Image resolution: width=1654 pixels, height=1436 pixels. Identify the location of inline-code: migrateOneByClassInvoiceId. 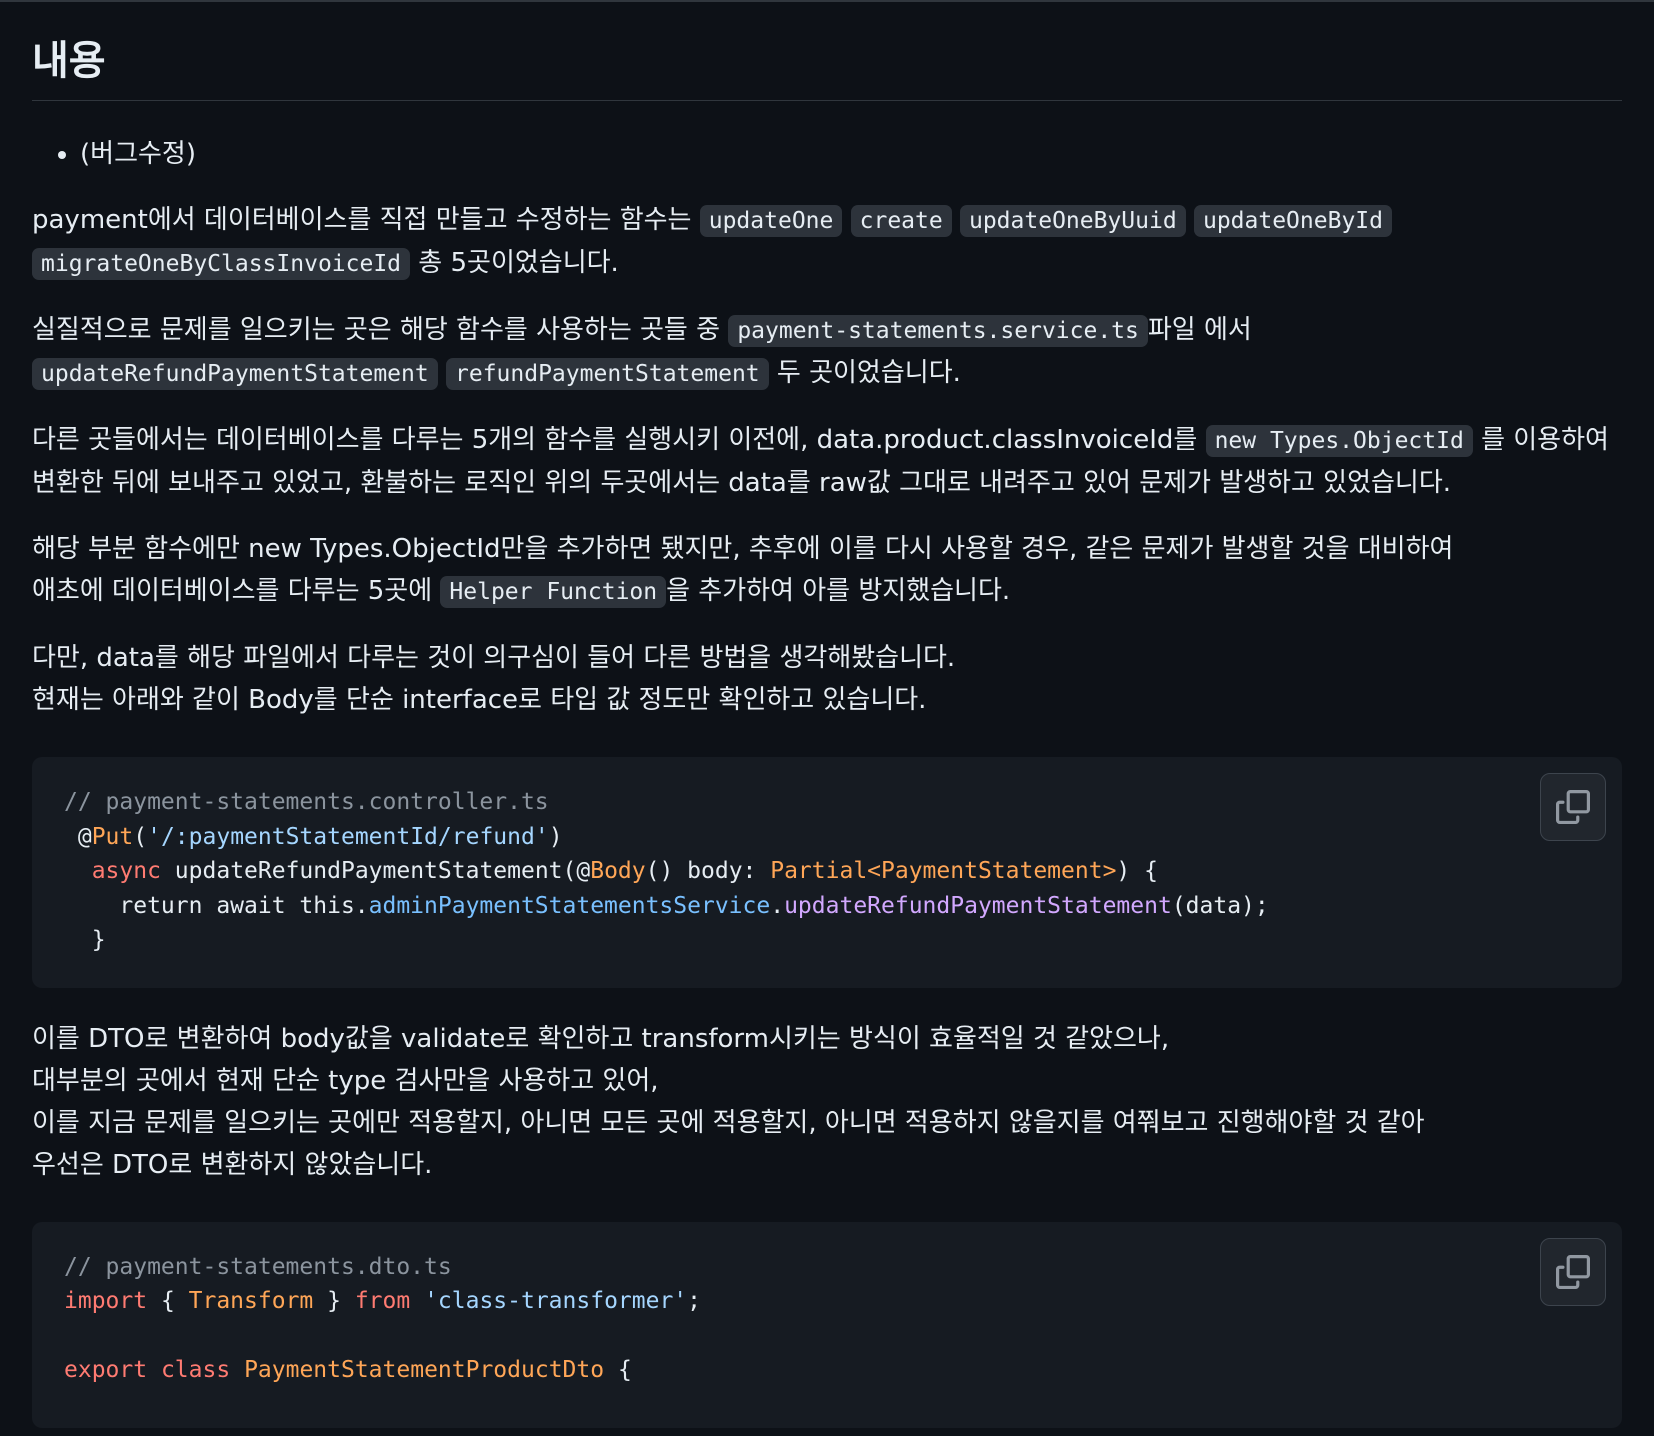
(221, 264).